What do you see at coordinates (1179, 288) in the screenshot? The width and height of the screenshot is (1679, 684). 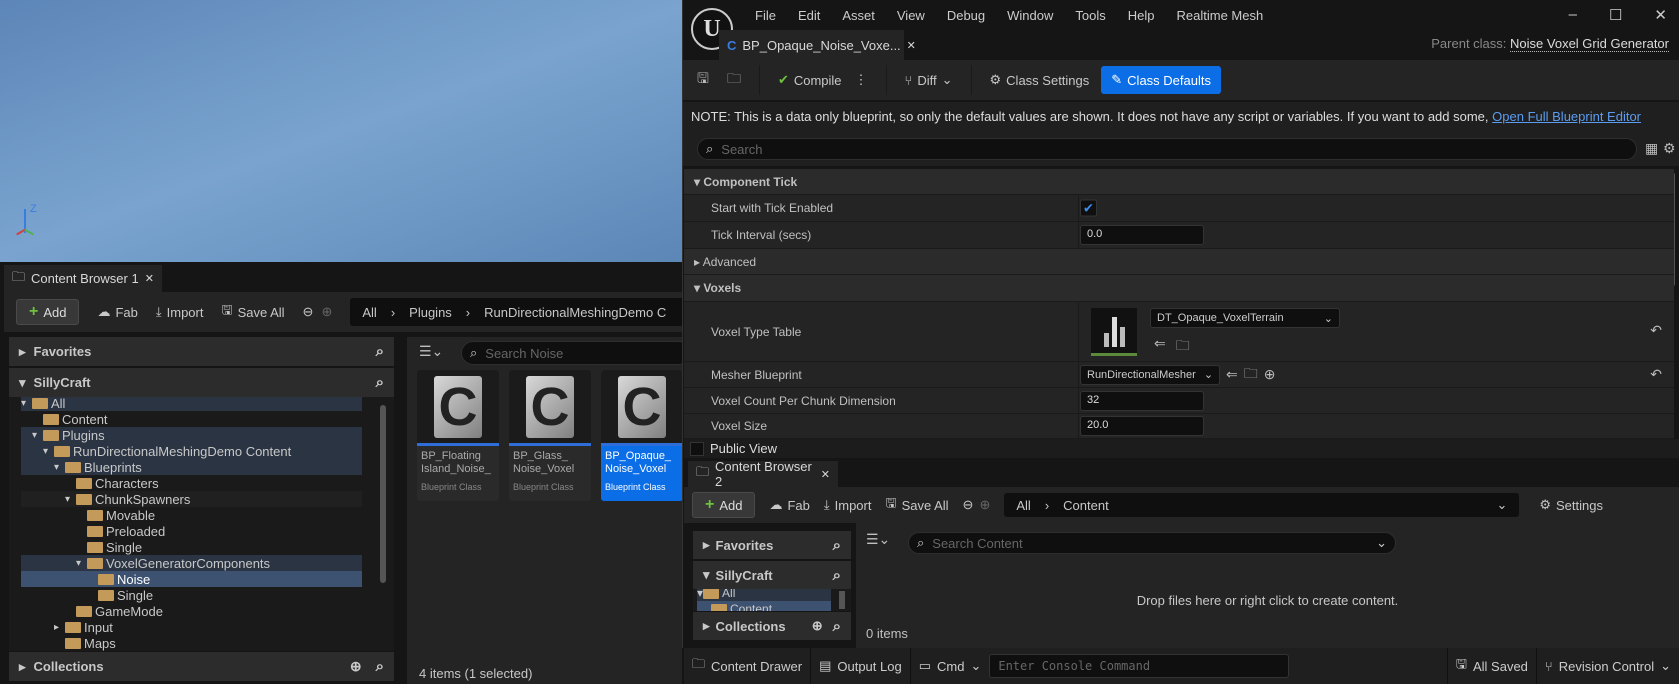 I see `category-voxels: ▾ Voxels` at bounding box center [1179, 288].